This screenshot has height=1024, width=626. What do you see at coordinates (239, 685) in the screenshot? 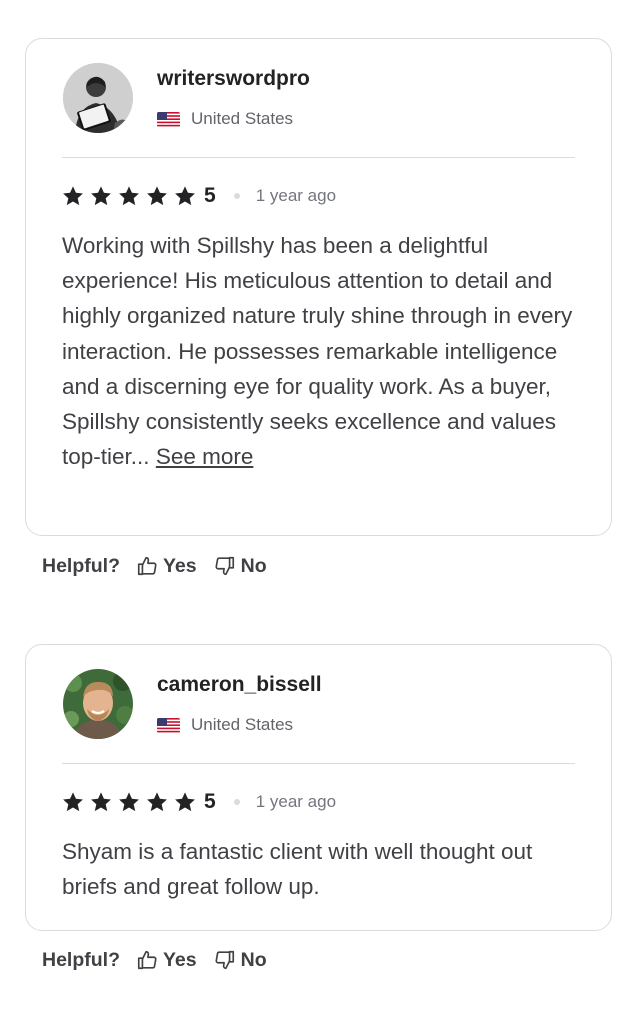
I see `reviewer-username: cameron_bissell` at bounding box center [239, 685].